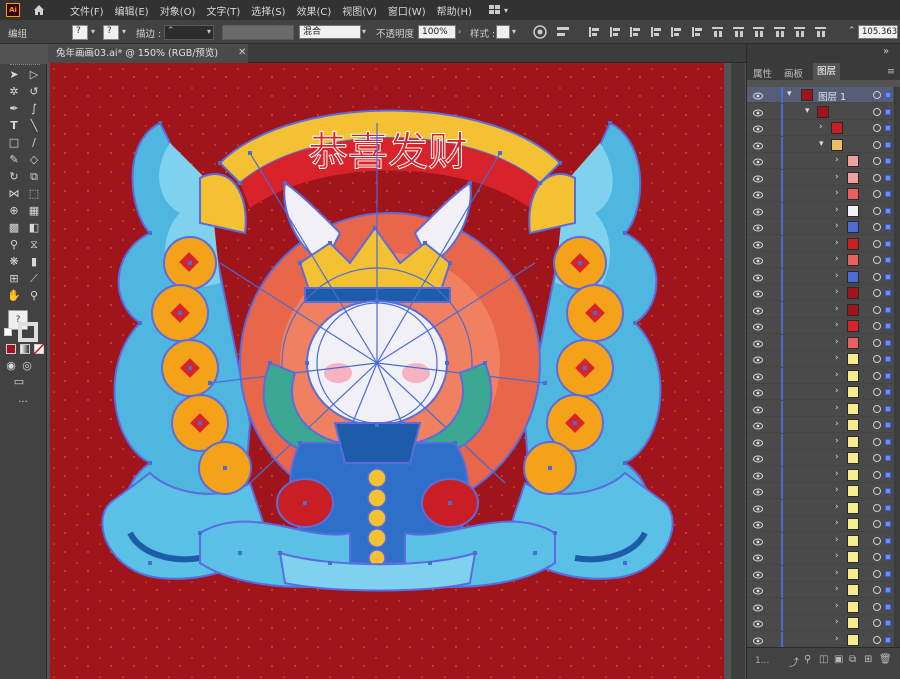  What do you see at coordinates (14, 75) in the screenshot?
I see `selection-tool-icon: ➤` at bounding box center [14, 75].